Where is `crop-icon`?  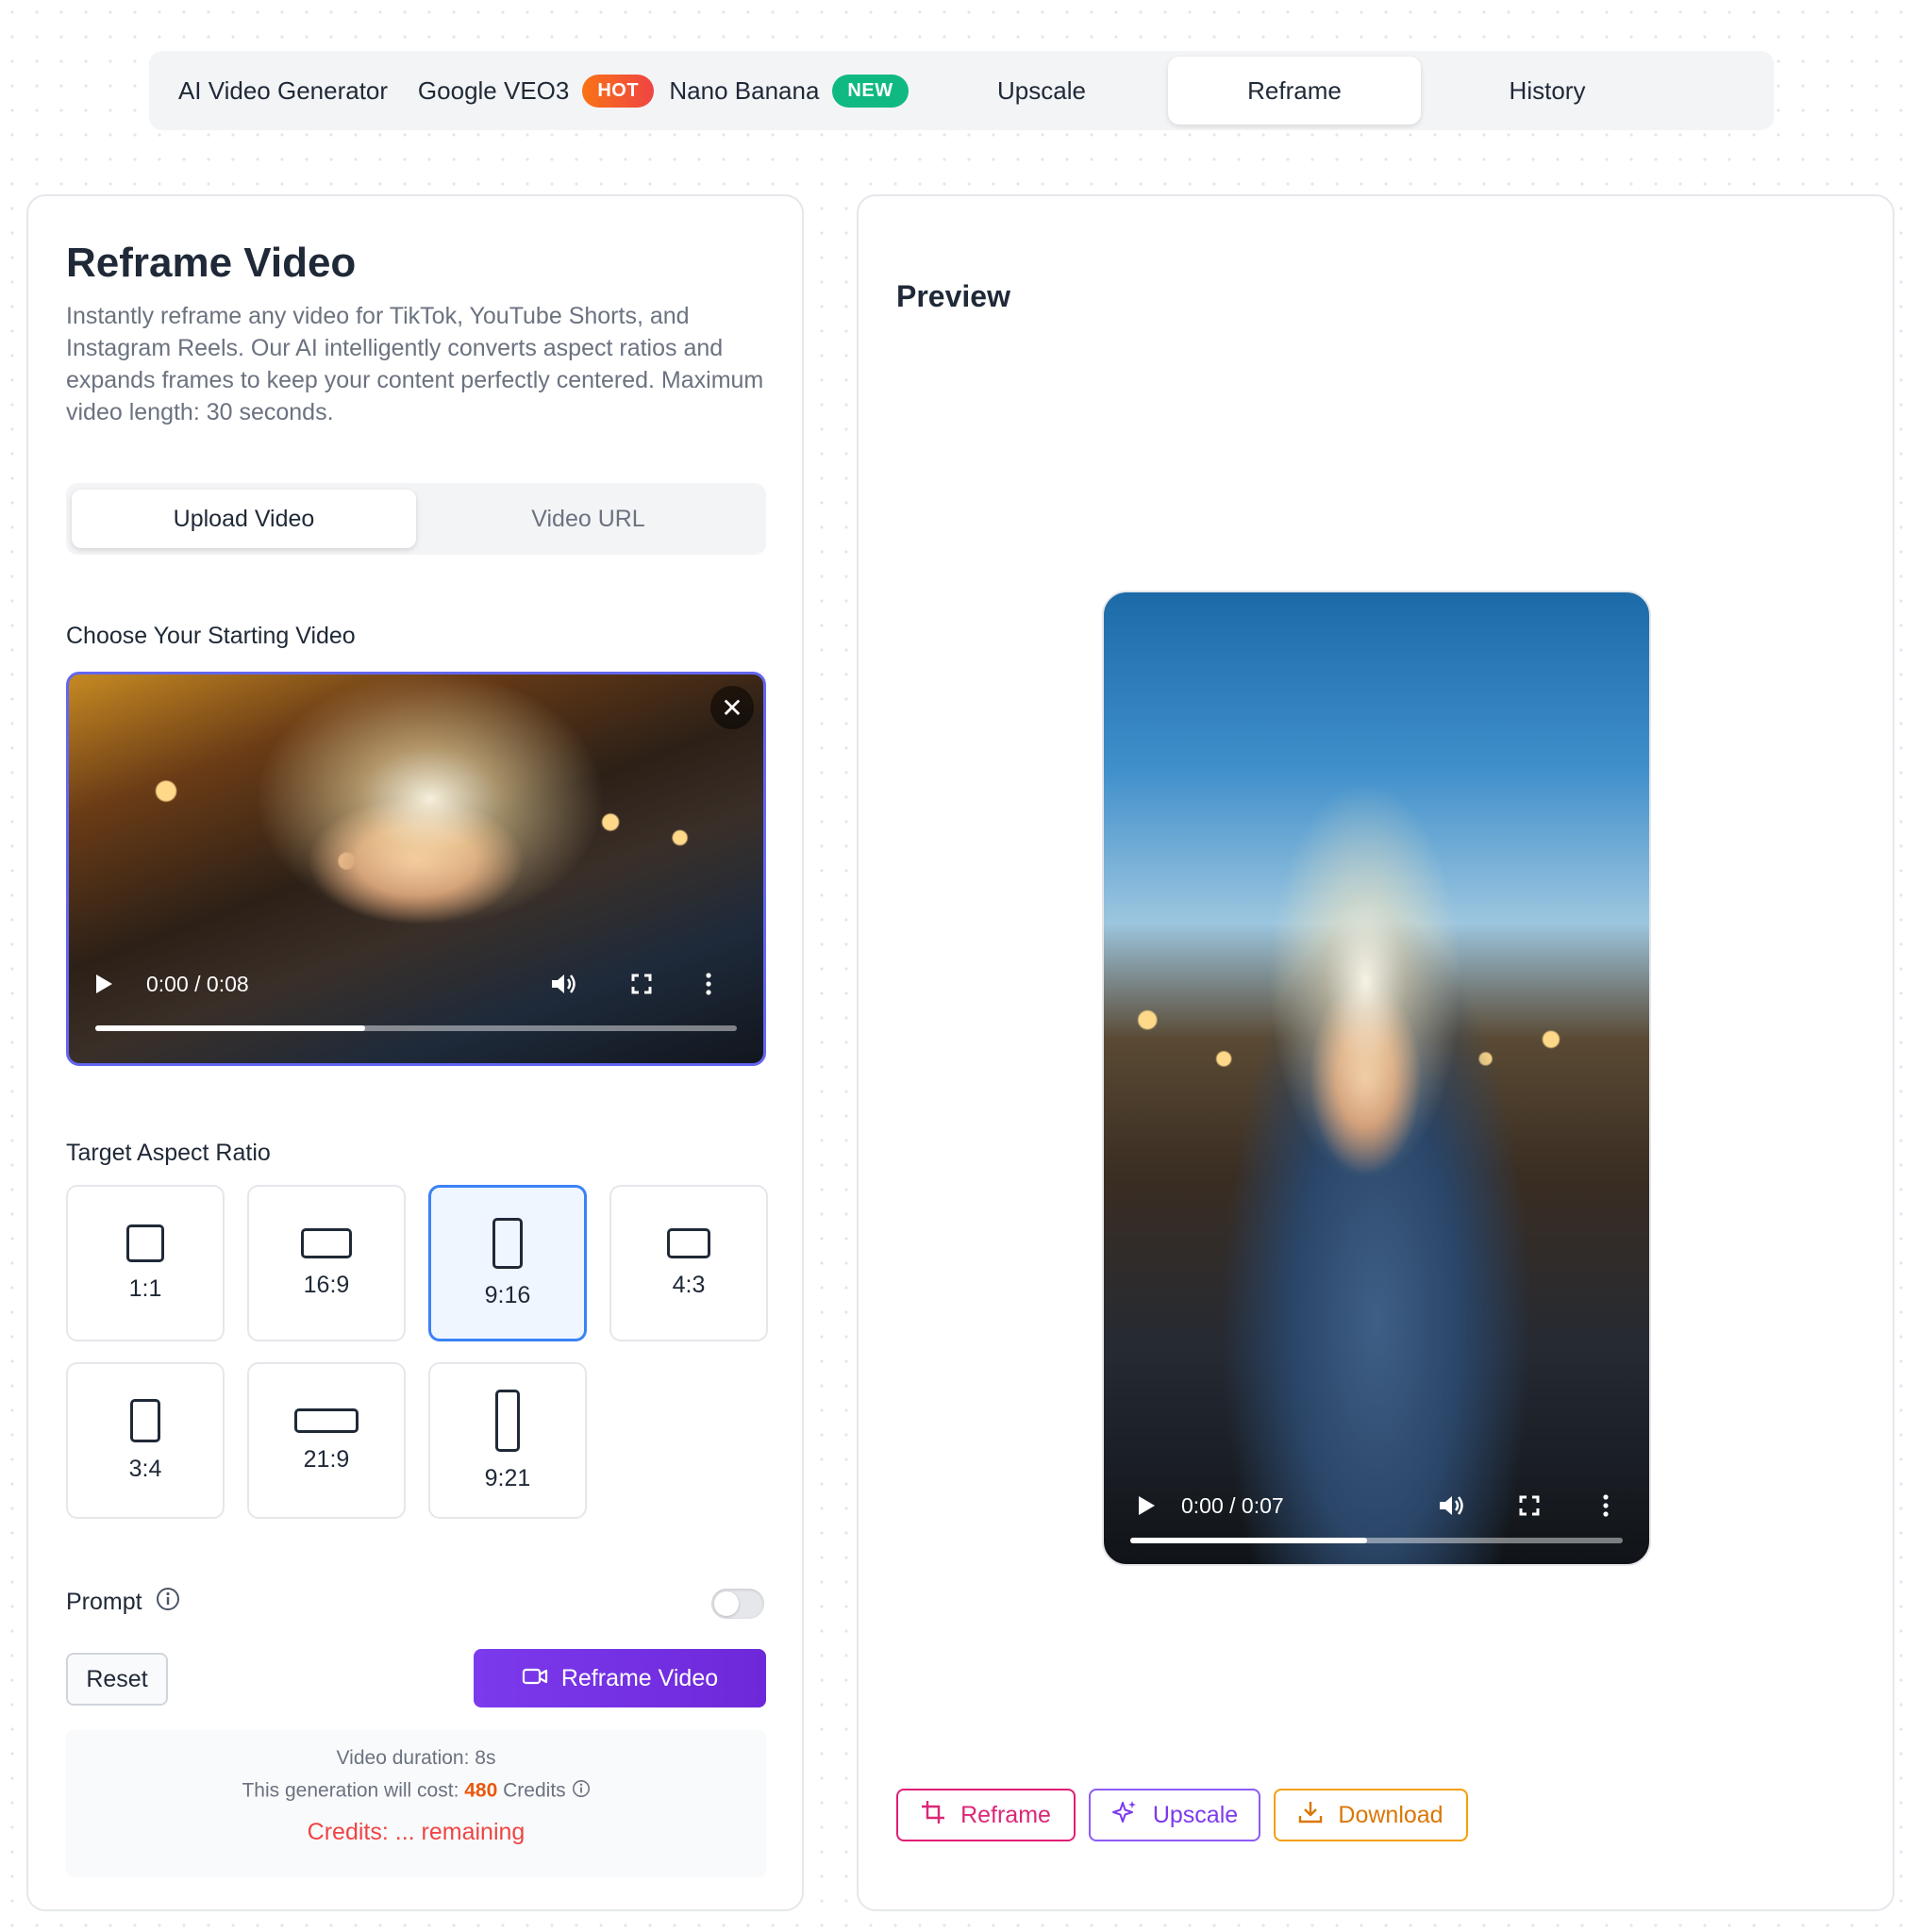
crop-icon is located at coordinates (933, 1816).